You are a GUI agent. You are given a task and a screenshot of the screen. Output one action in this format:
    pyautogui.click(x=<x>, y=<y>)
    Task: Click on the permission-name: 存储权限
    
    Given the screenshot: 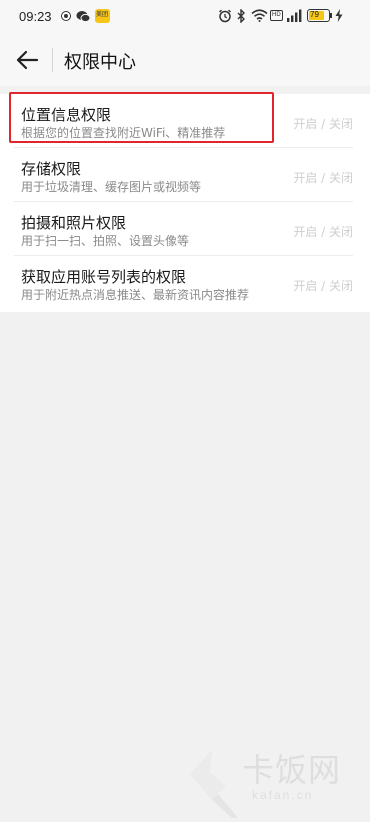 What is the action you would take?
    pyautogui.click(x=51, y=169)
    